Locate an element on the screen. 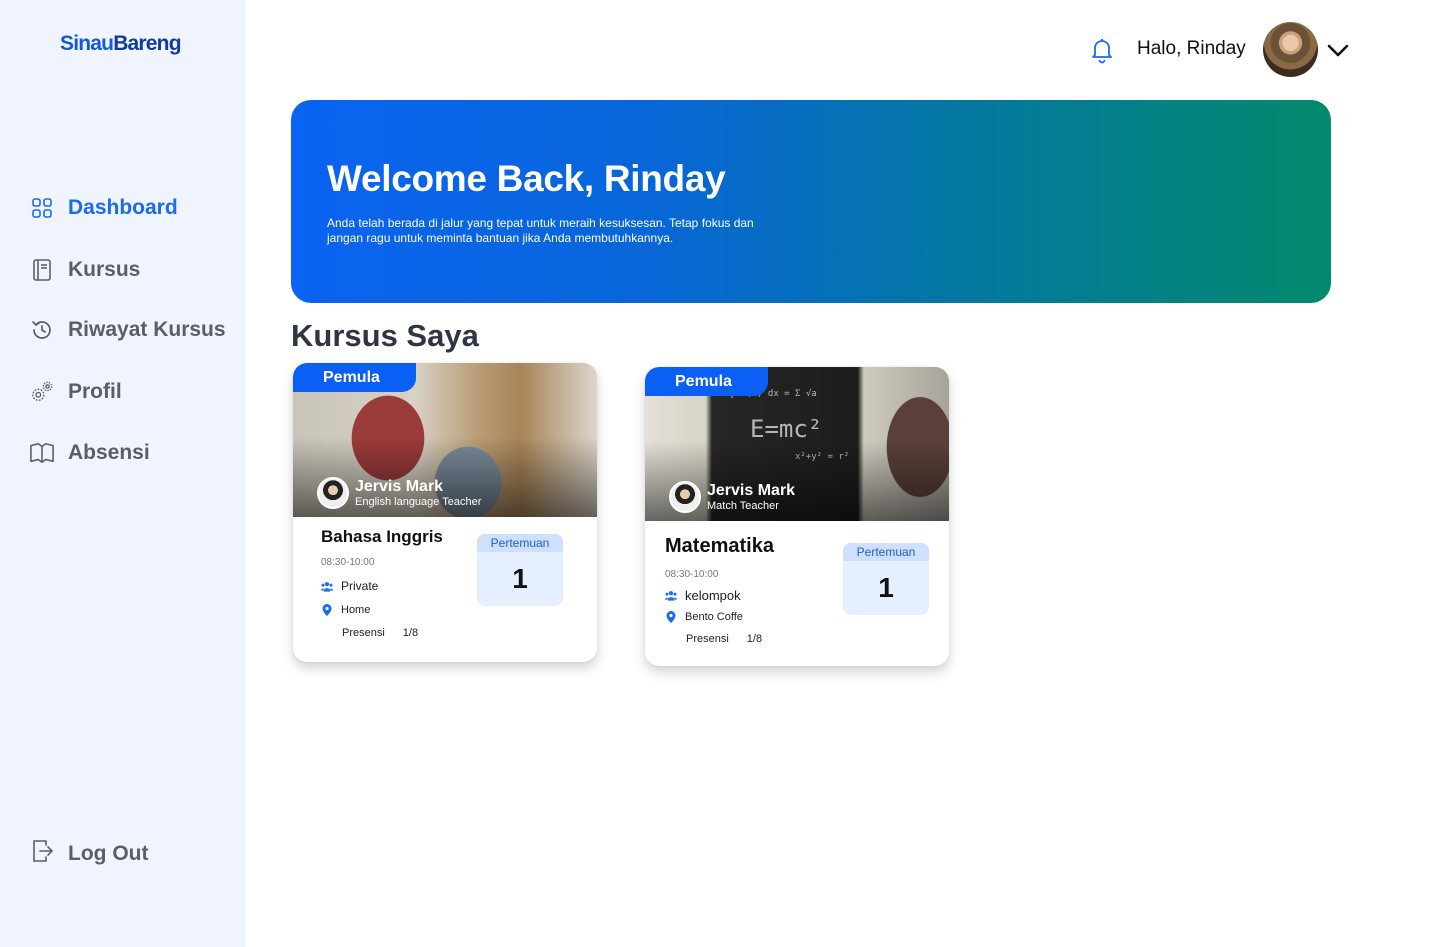 The width and height of the screenshot is (1440, 947). sidebar-item-dashboard: Dashboard is located at coordinates (104, 208).